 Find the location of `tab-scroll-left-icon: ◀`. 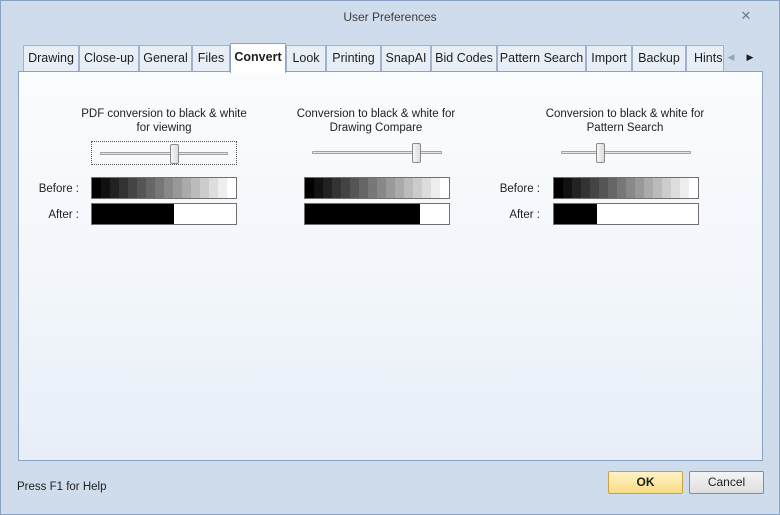

tab-scroll-left-icon: ◀ is located at coordinates (731, 57).